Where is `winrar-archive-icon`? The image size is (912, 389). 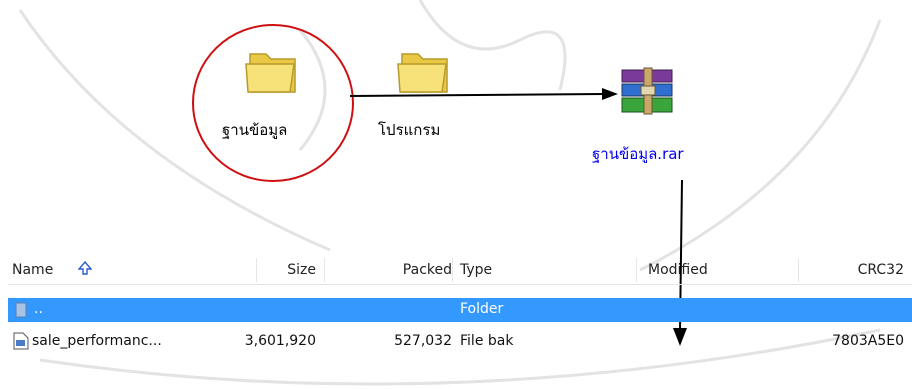
winrar-archive-icon is located at coordinates (647, 91).